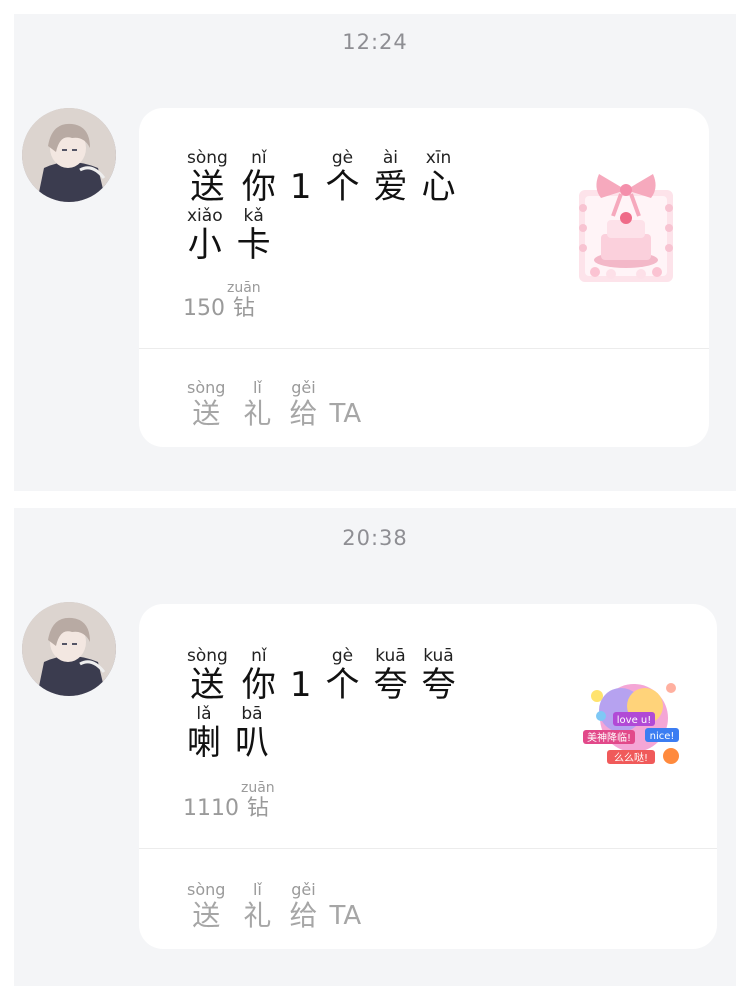 Image resolution: width=750 pixels, height=1000 pixels. I want to click on gift-title-line-1: sòng 送 nǐ 你 1 gè 个 ài 爱 xīn 心, so click(328, 177).